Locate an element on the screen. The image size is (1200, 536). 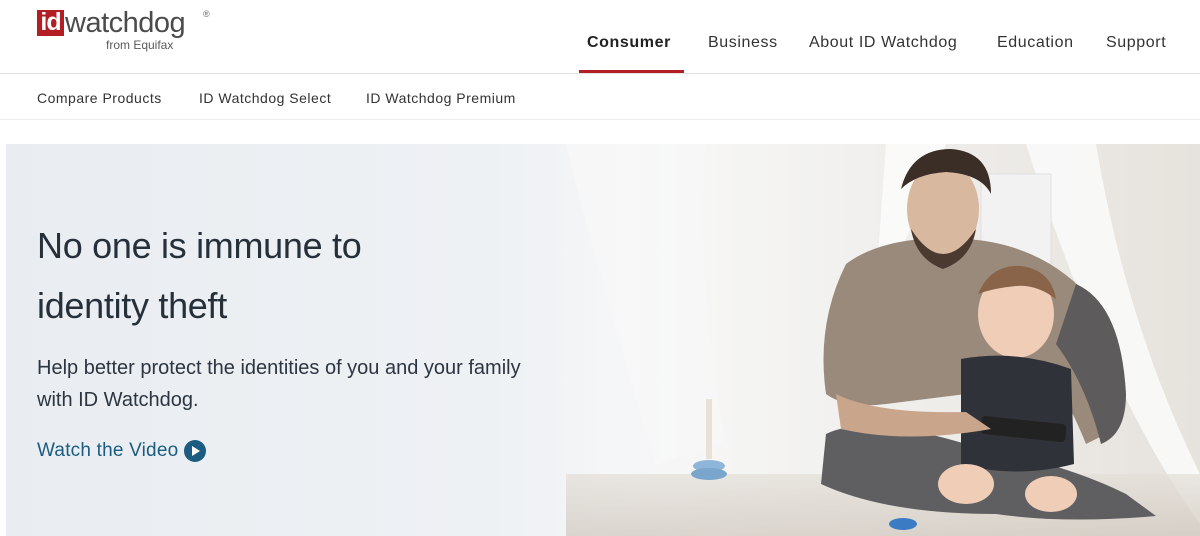
nav-consumer: Consumer is located at coordinates (629, 43).